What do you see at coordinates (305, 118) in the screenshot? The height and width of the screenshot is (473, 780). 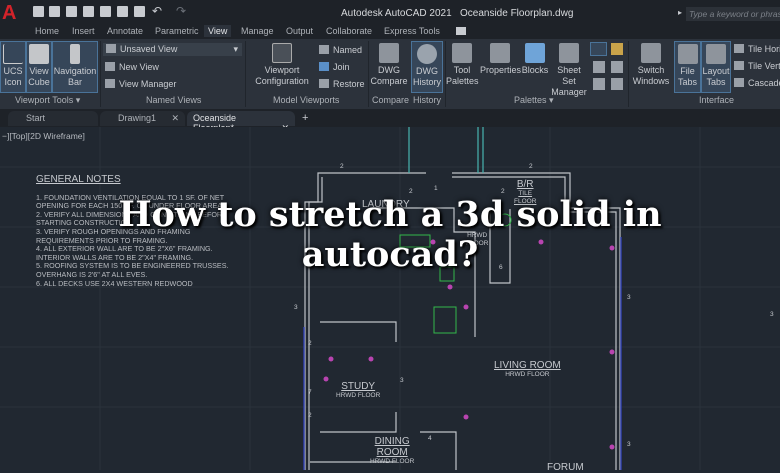 I see `new-tab-plus-icon: +` at bounding box center [305, 118].